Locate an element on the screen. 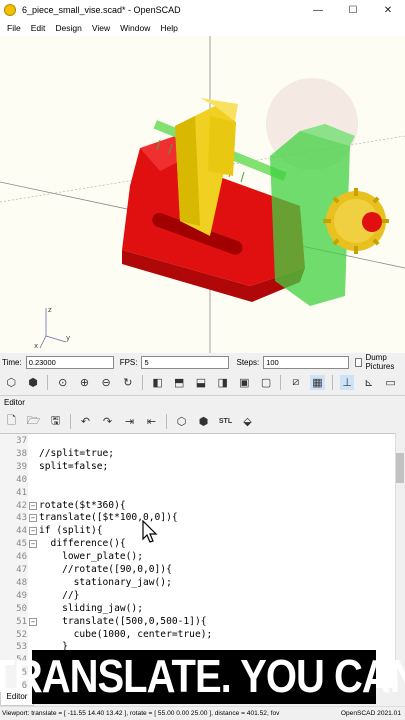 This screenshot has height=720, width=405. code-line: 48 stationary_jaw(); is located at coordinates (197, 583).